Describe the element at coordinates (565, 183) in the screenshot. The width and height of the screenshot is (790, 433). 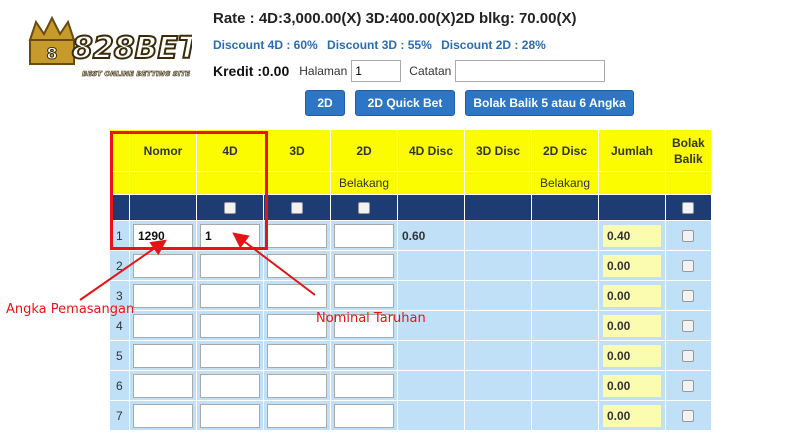
I see `sub-2d-disc-belakang: Belakang` at that location.